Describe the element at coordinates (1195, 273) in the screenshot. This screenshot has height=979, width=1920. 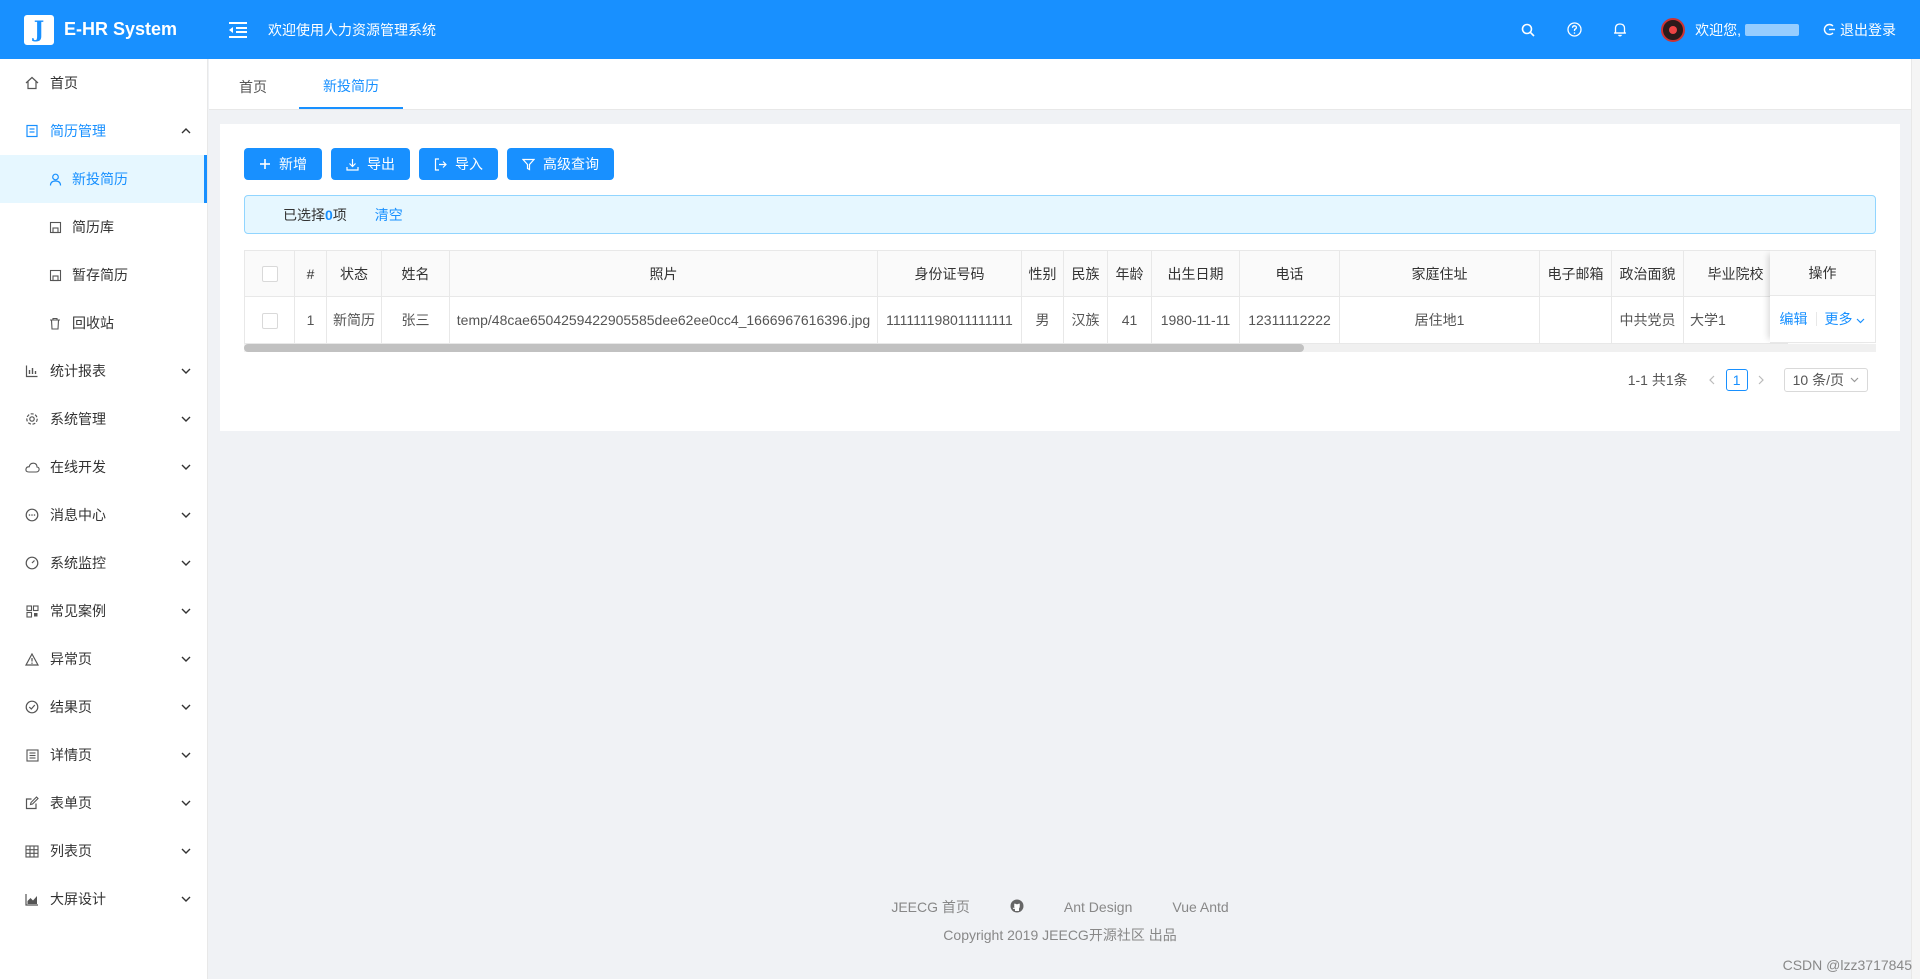
I see `col-header: 出生日期` at that location.